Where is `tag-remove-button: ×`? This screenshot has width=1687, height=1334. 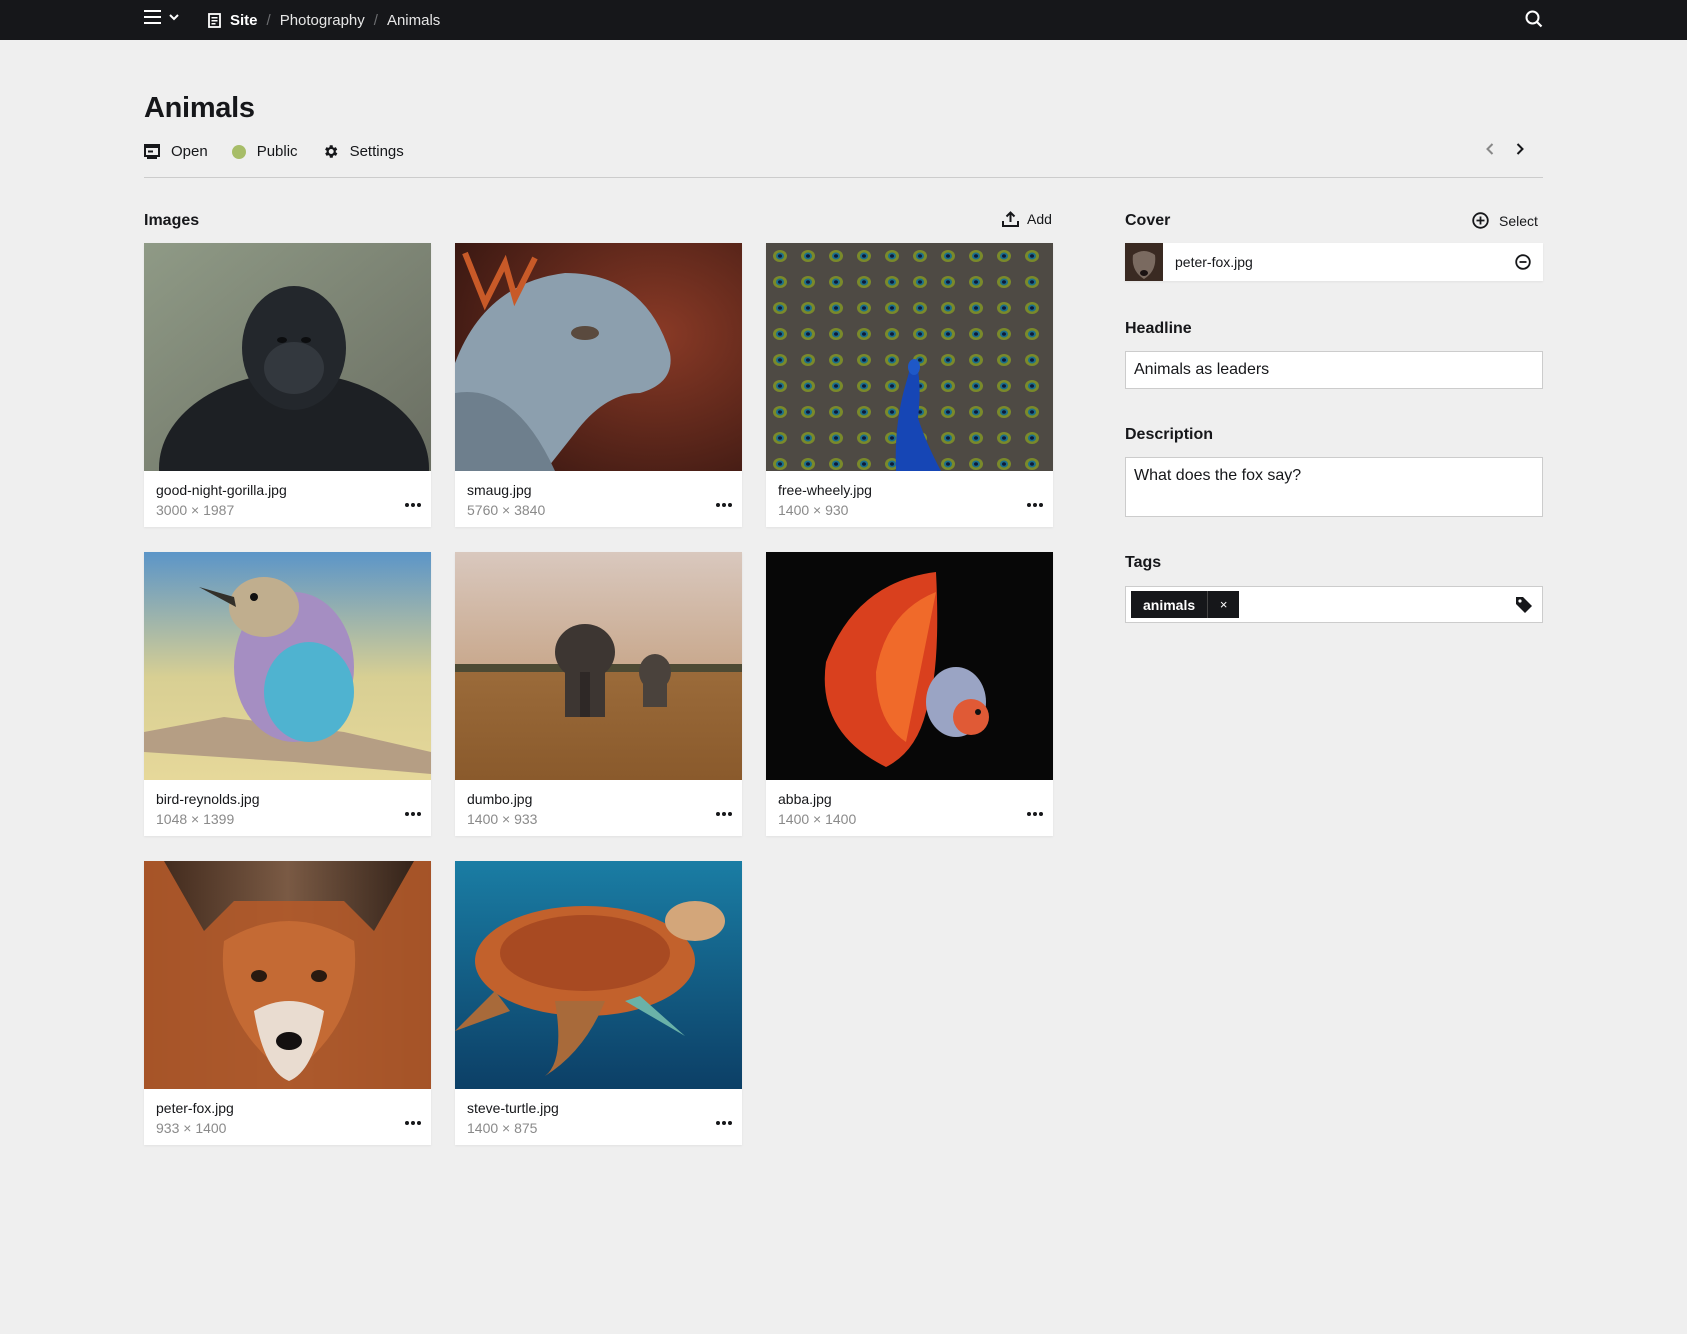 tag-remove-button: × is located at coordinates (1223, 604).